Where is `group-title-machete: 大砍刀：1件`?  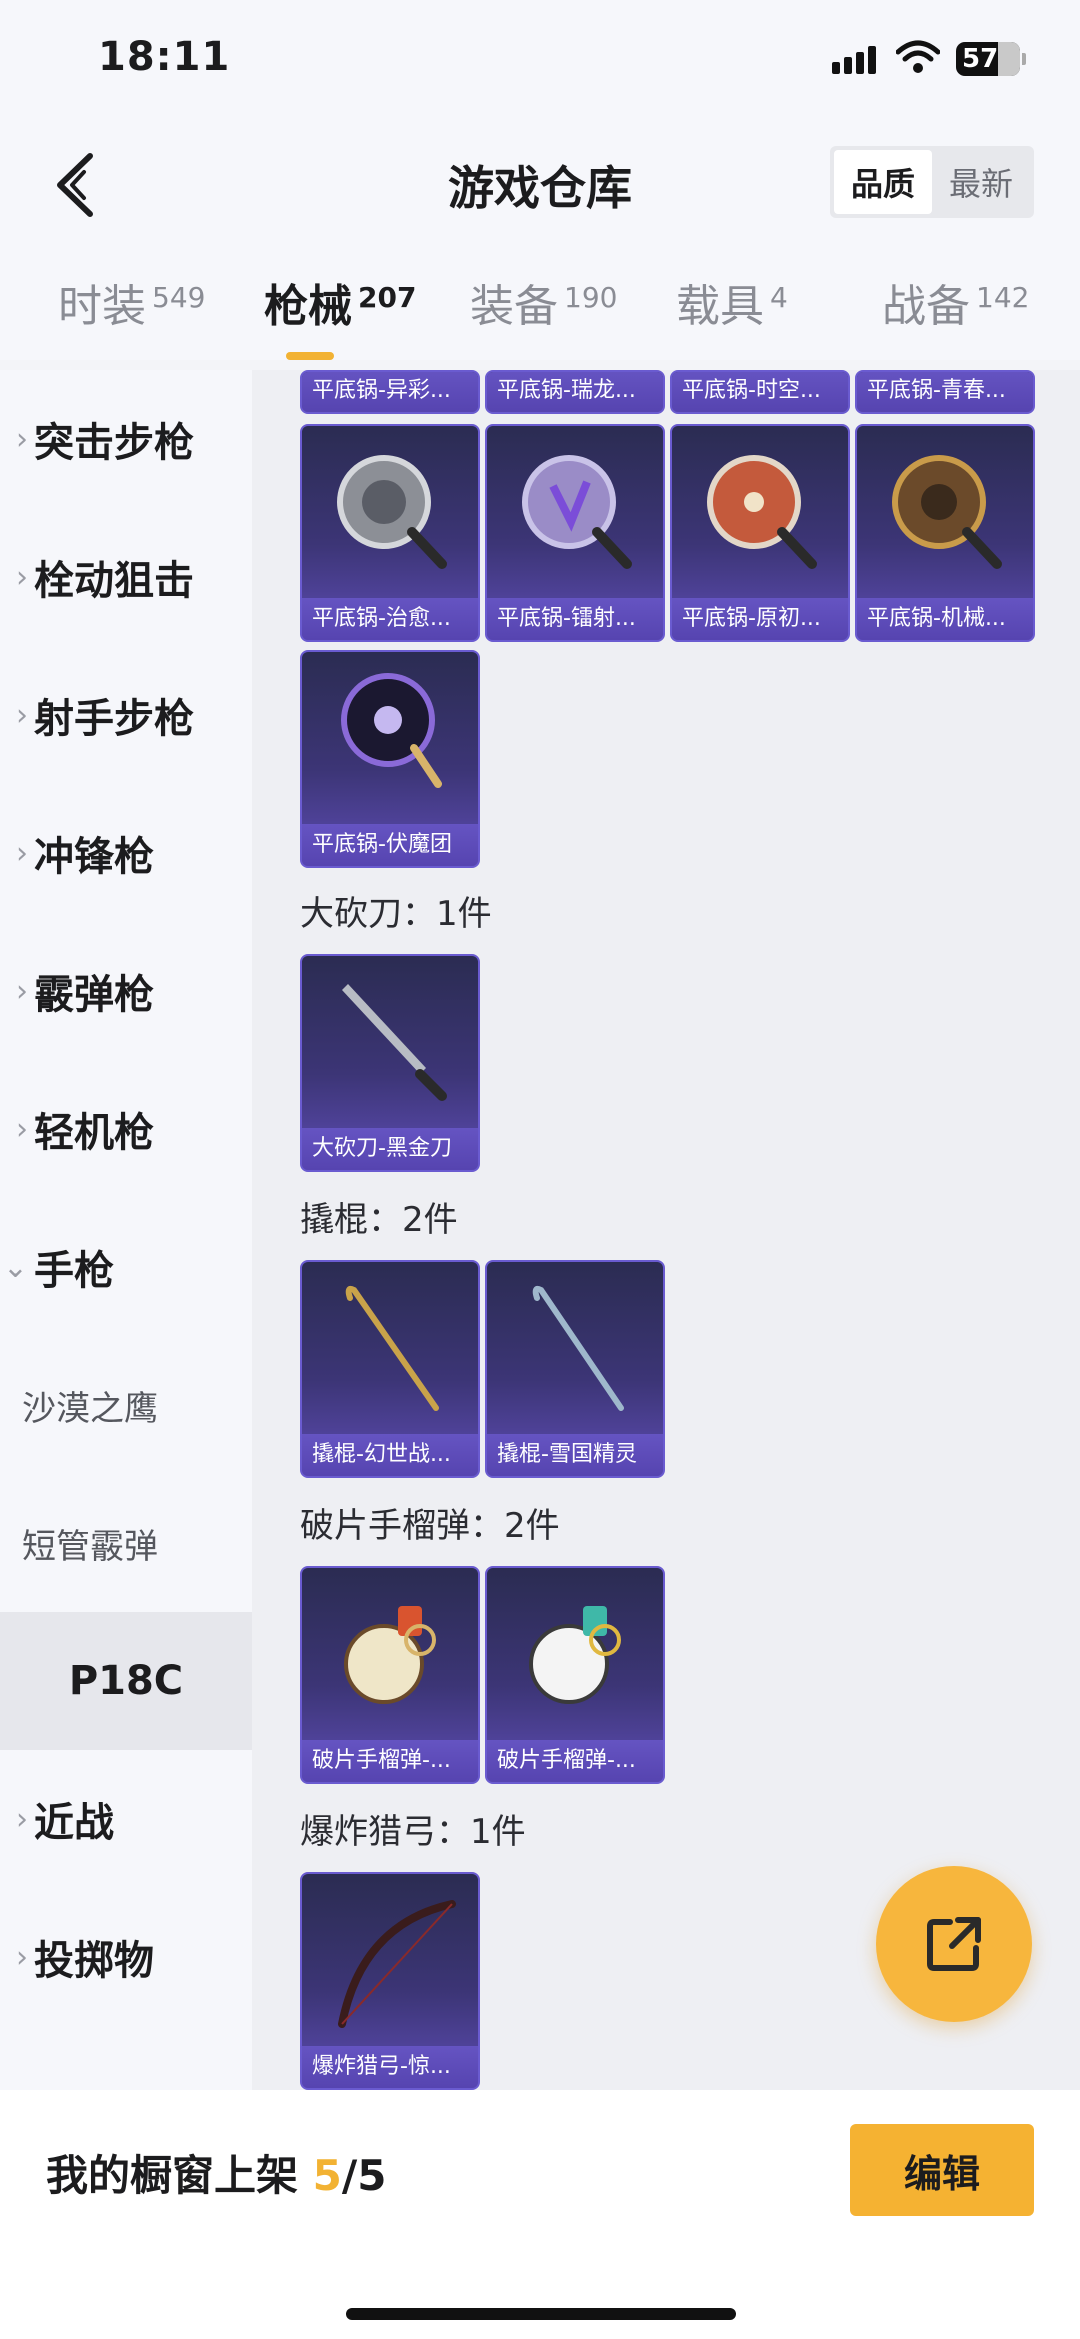
group-title-machete: 大砍刀：1件 is located at coordinates (396, 914).